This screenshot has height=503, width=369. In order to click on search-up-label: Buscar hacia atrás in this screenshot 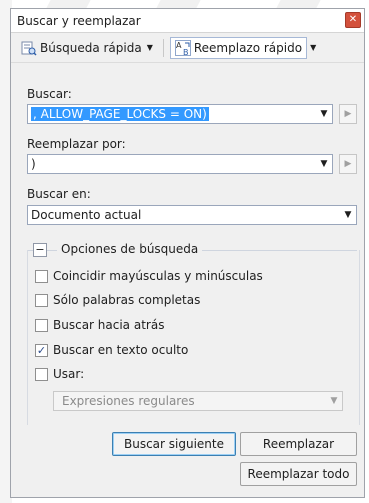, I will do `click(109, 325)`.